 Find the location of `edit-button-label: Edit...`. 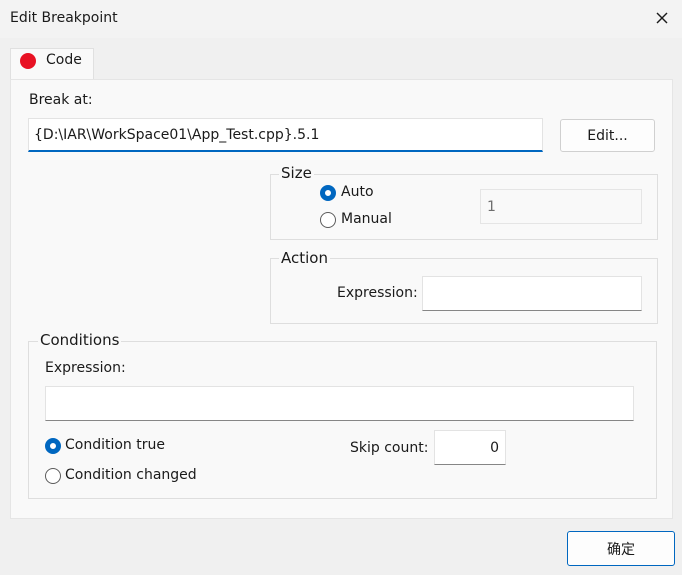

edit-button-label: Edit... is located at coordinates (607, 135).